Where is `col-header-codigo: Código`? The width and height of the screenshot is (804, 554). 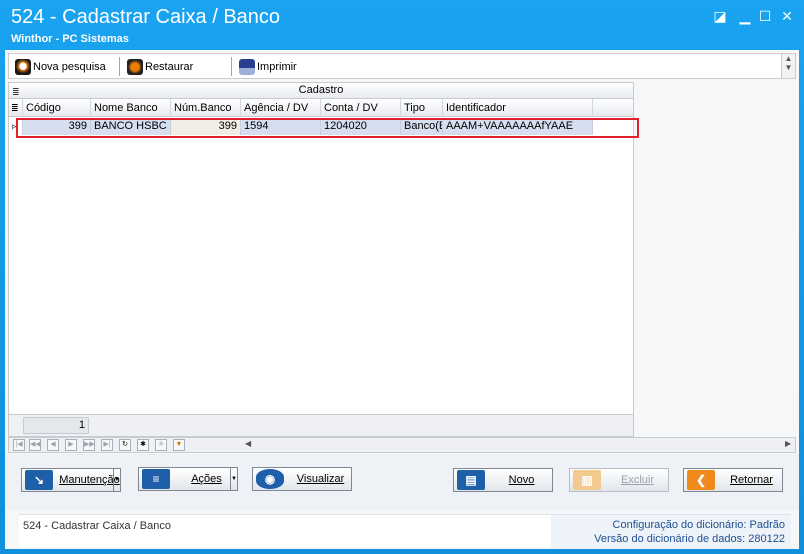
col-header-codigo: Código is located at coordinates (57, 108).